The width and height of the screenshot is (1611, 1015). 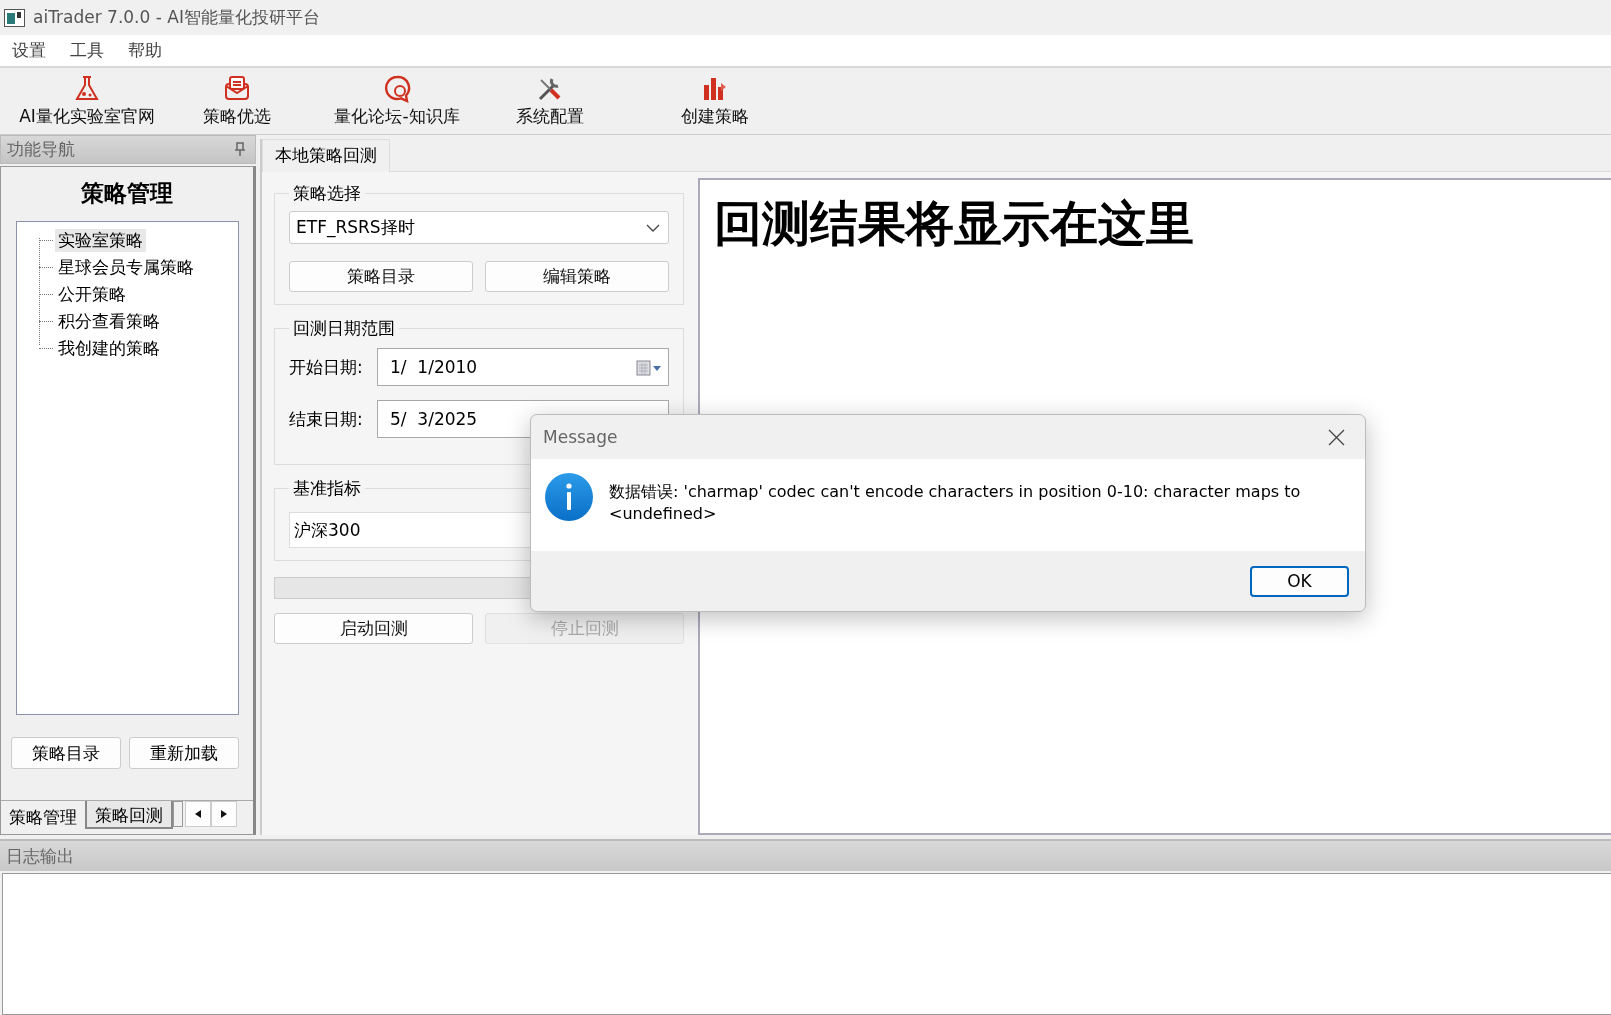 I want to click on toolbar-button: 系统配置, so click(x=549, y=101).